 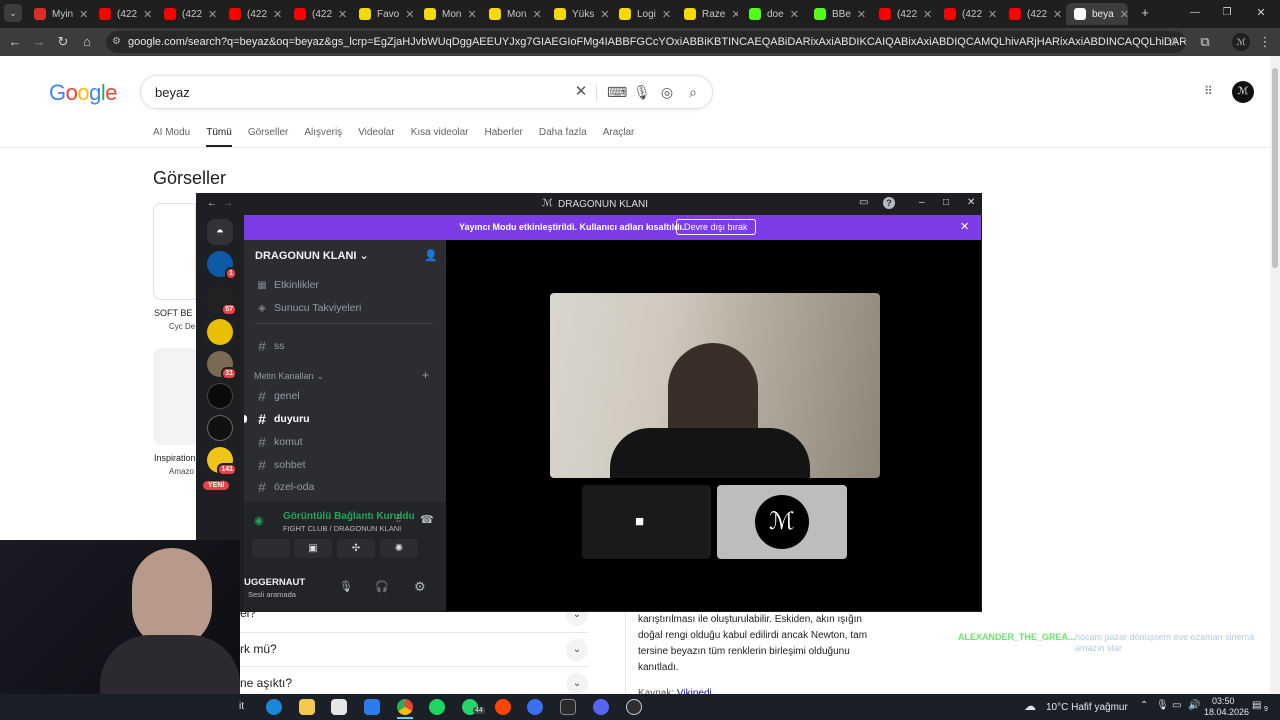 I want to click on camera-button, so click(x=271, y=548).